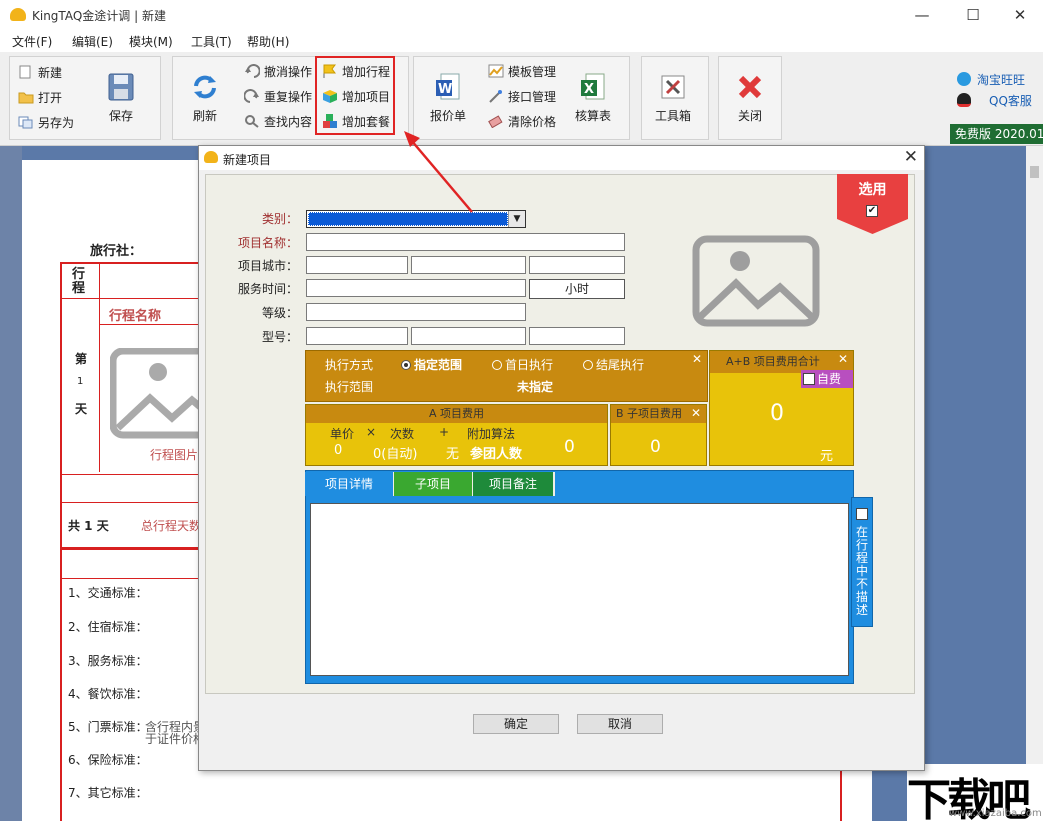 The height and width of the screenshot is (821, 1043). Describe the element at coordinates (996, 134) in the screenshot. I see `version-badge: 免费版 2020.01` at that location.